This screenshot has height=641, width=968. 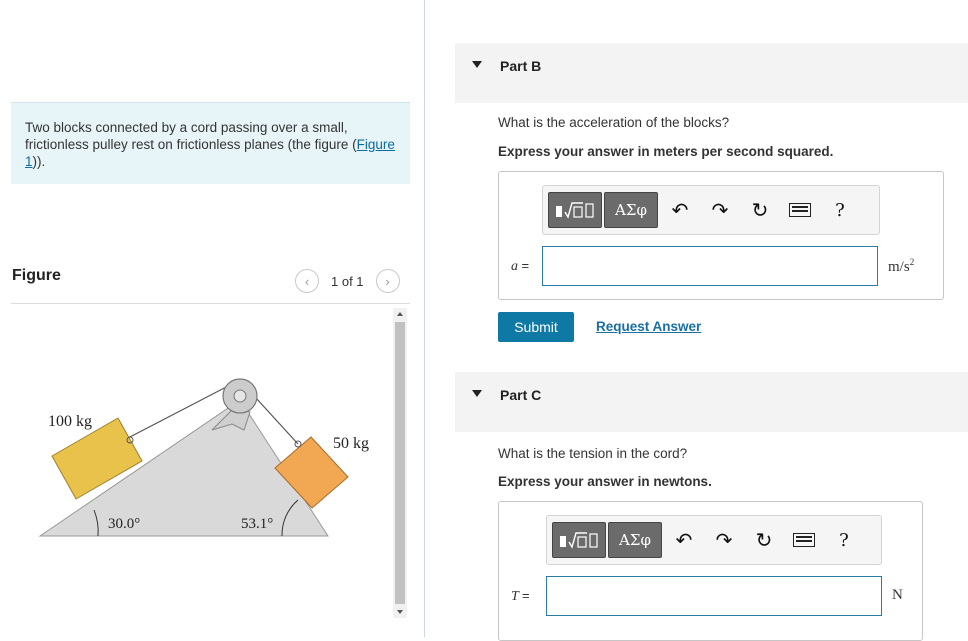 What do you see at coordinates (605, 481) in the screenshot?
I see `part-c-instruction: Express your answer in newtons.` at bounding box center [605, 481].